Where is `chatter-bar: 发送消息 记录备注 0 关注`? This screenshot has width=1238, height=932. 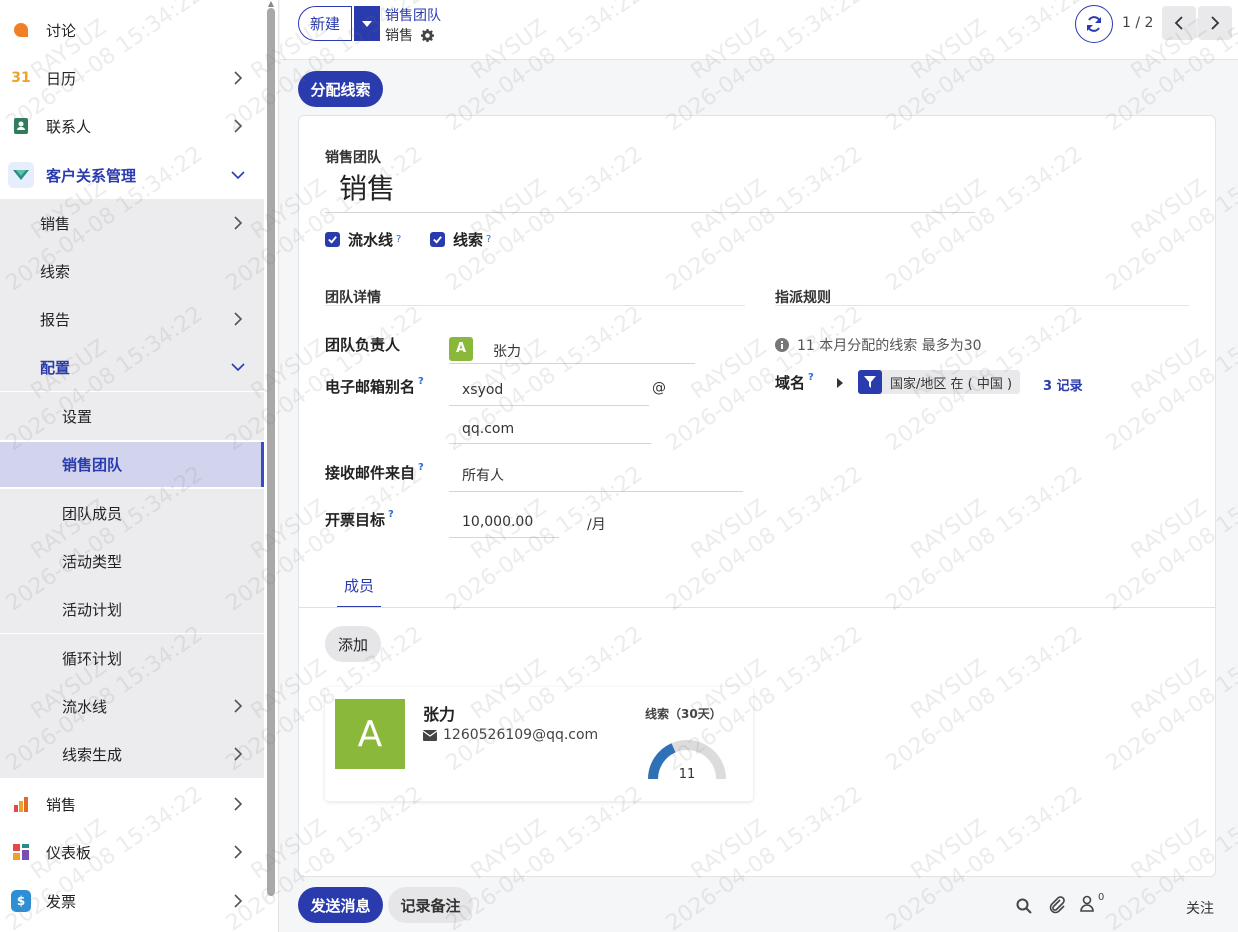 chatter-bar: 发送消息 记录备注 0 关注 is located at coordinates (759, 906).